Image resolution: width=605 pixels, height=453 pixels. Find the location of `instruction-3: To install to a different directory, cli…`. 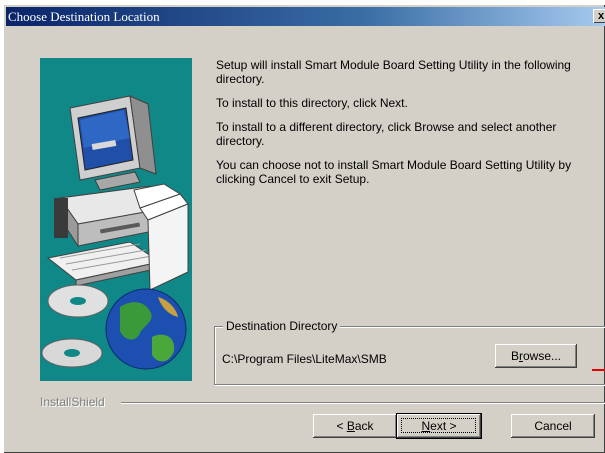

instruction-3: To install to a different directory, cli… is located at coordinates (386, 134).